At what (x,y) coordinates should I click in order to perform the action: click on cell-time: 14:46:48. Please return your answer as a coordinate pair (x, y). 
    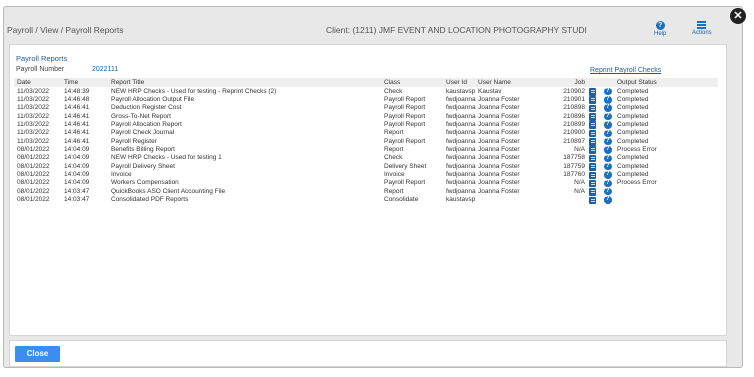
    Looking at the image, I should click on (77, 99).